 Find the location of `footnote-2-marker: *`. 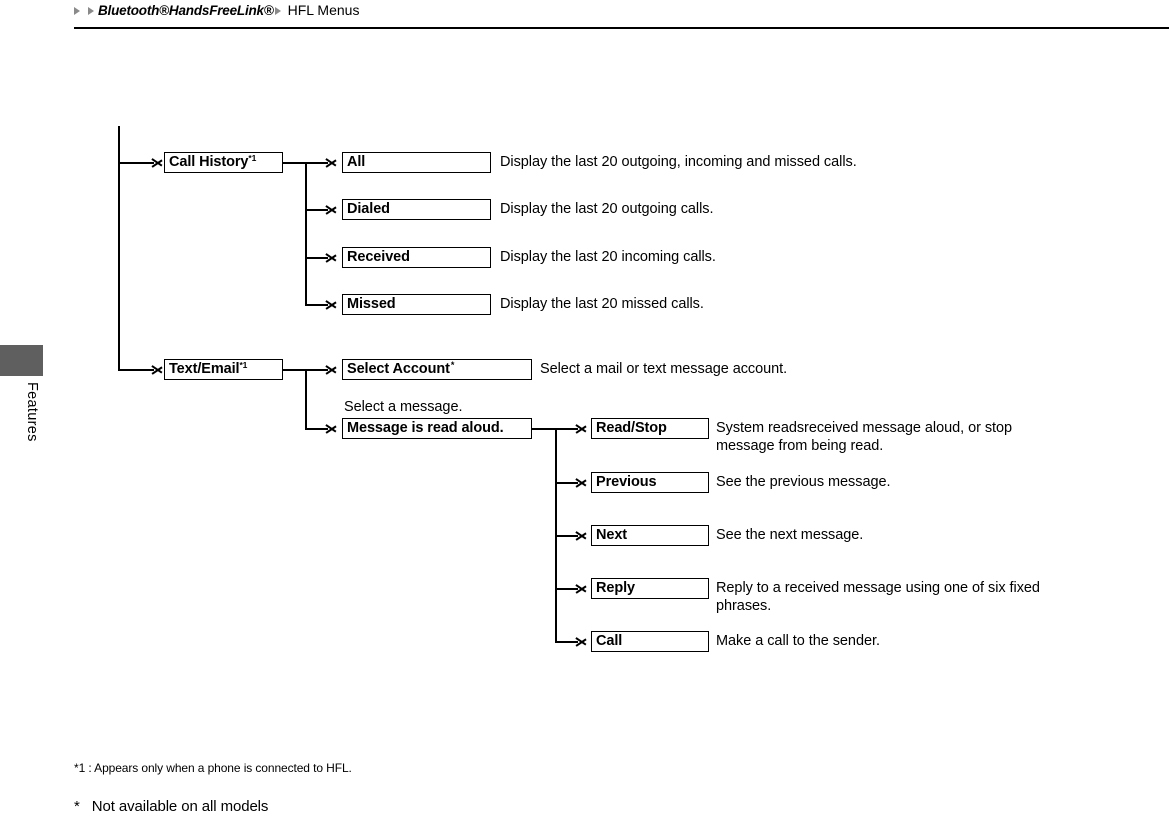

footnote-2-marker: * is located at coordinates (77, 806).